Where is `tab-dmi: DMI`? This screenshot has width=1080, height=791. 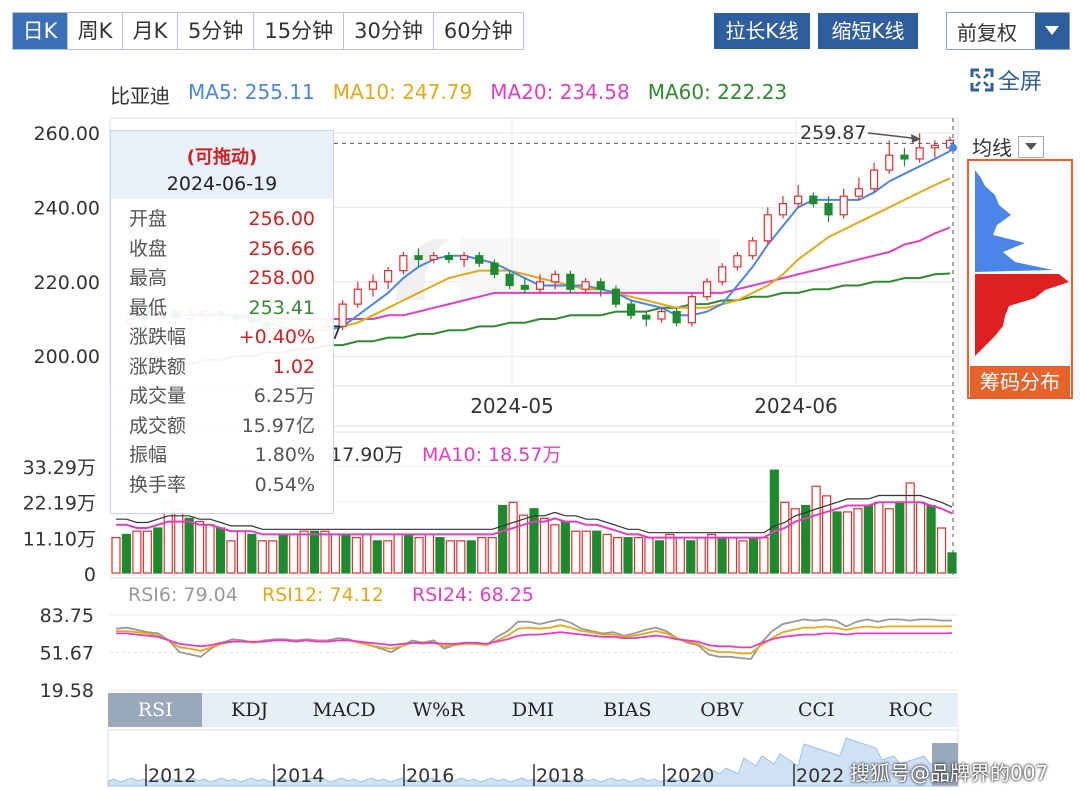
tab-dmi: DMI is located at coordinates (533, 710).